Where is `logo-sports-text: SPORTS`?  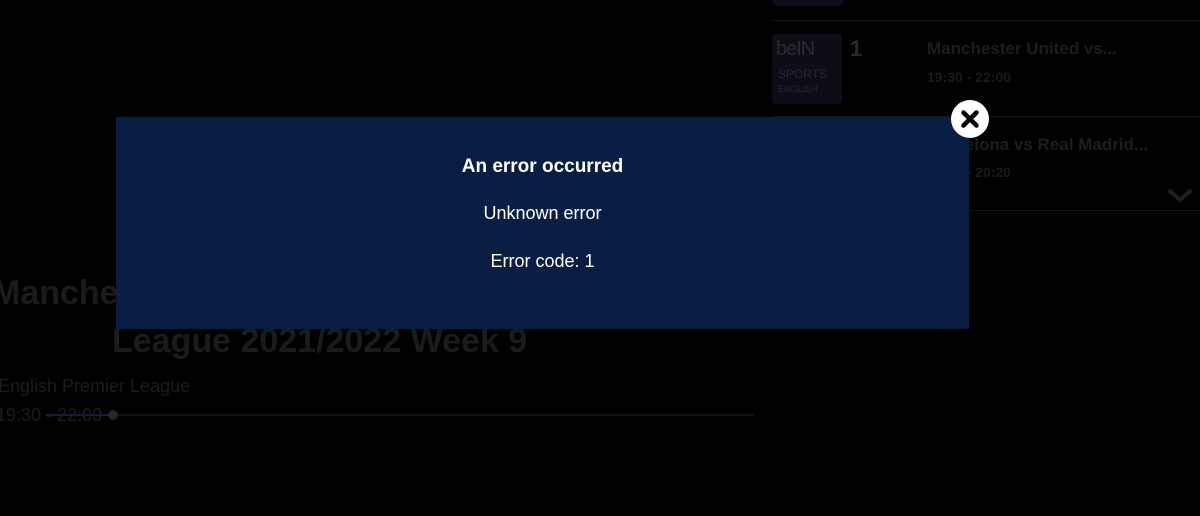 logo-sports-text: SPORTS is located at coordinates (803, 74).